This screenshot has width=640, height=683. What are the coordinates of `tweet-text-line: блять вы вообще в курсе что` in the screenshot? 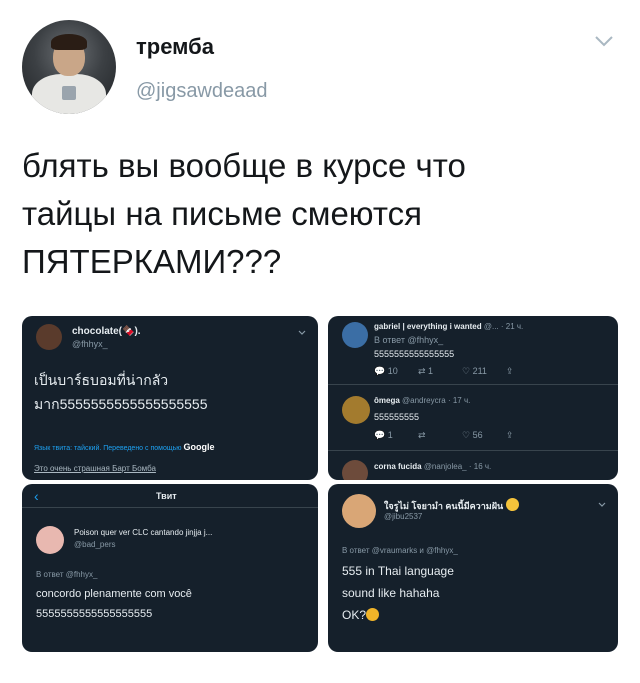 It's located at (244, 165).